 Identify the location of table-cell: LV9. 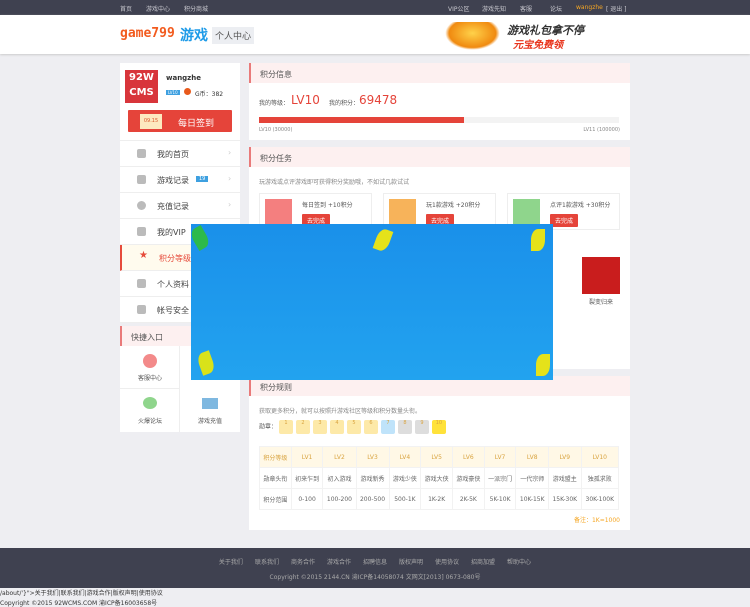
(565, 457).